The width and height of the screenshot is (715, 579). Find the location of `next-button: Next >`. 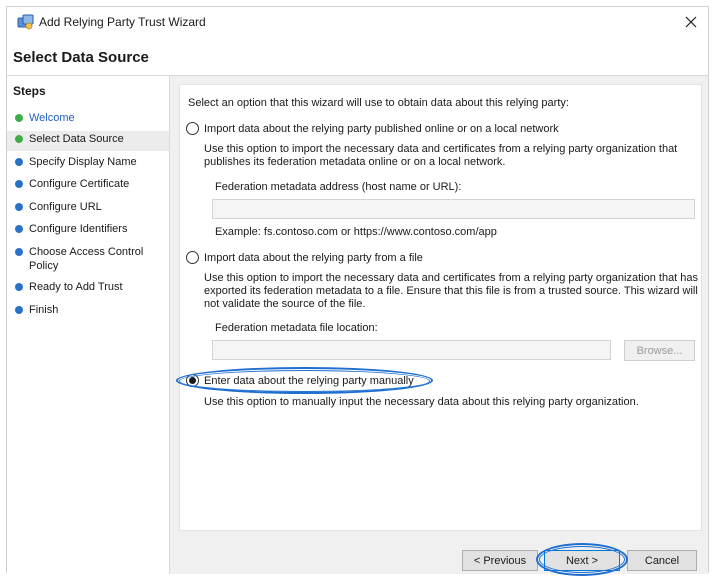

next-button: Next > is located at coordinates (582, 560).